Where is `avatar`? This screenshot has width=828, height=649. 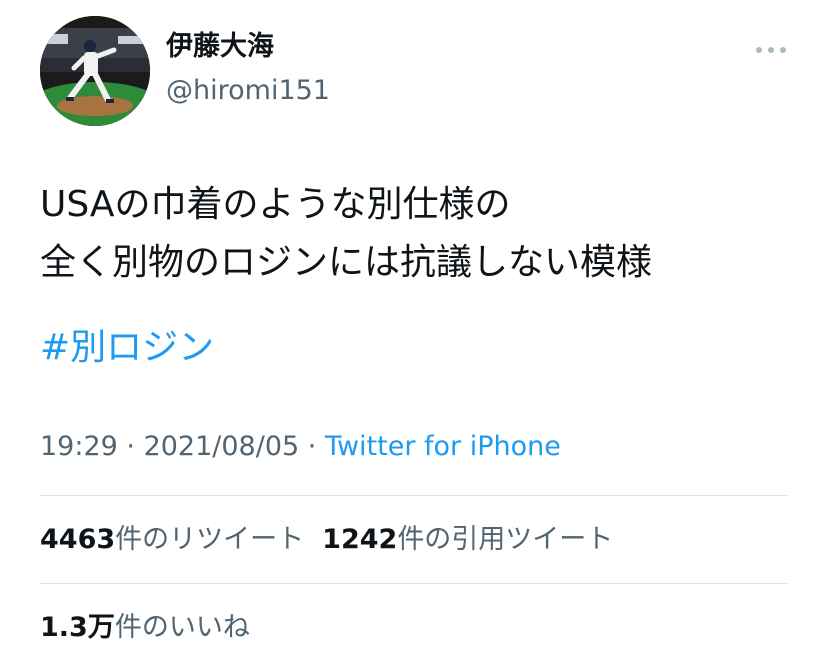
avatar is located at coordinates (95, 71).